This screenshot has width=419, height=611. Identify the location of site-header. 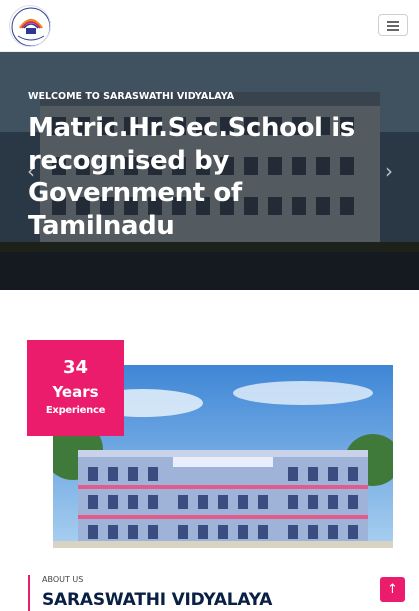
(209, 26).